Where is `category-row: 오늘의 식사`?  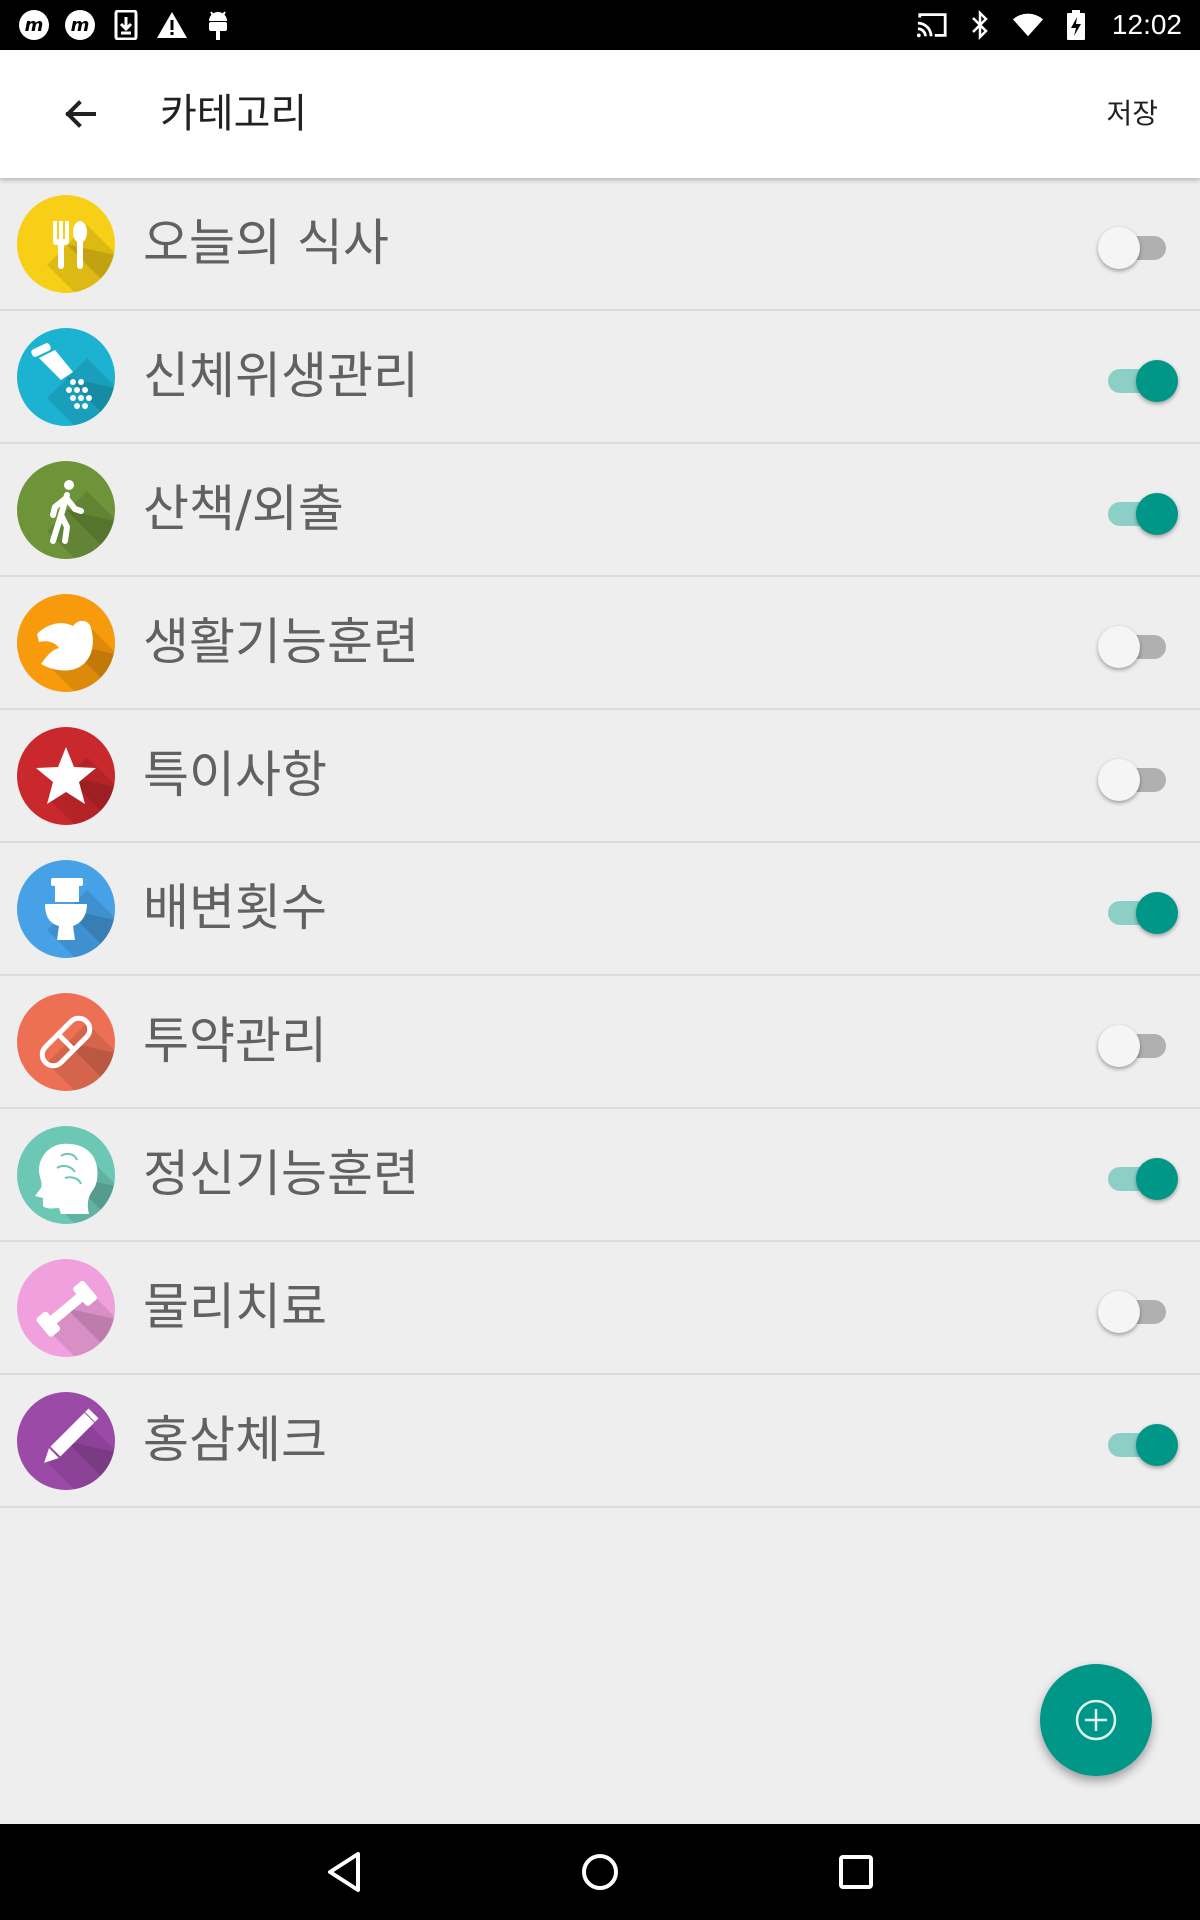
category-row: 오늘의 식사 is located at coordinates (600, 244).